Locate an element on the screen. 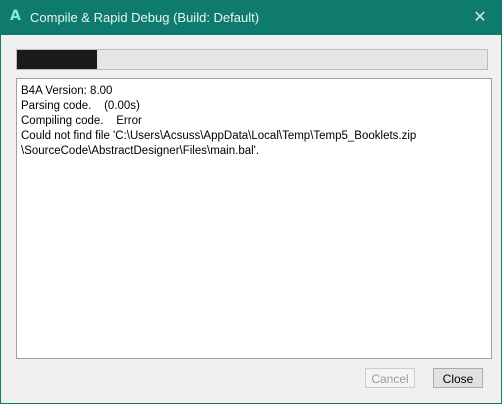 This screenshot has height=404, width=502. close-button: Close is located at coordinates (458, 378).